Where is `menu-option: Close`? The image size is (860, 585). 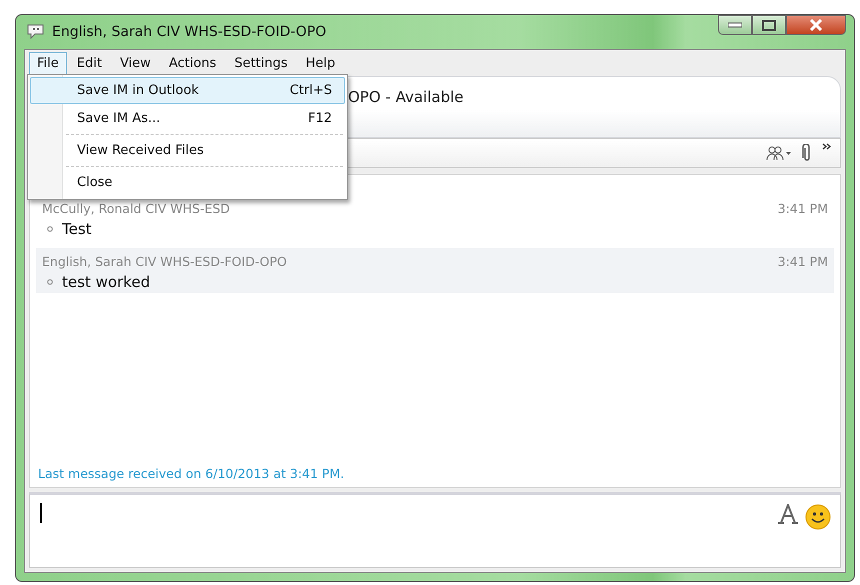 menu-option: Close is located at coordinates (187, 182).